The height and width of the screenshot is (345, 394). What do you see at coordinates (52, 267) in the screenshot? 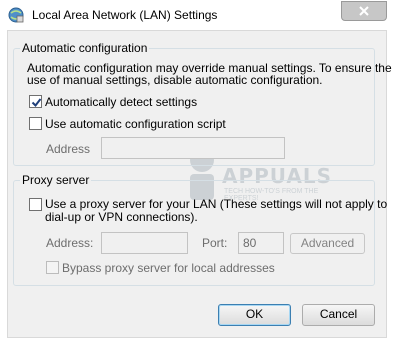
I see `bypass-local-checkbox` at bounding box center [52, 267].